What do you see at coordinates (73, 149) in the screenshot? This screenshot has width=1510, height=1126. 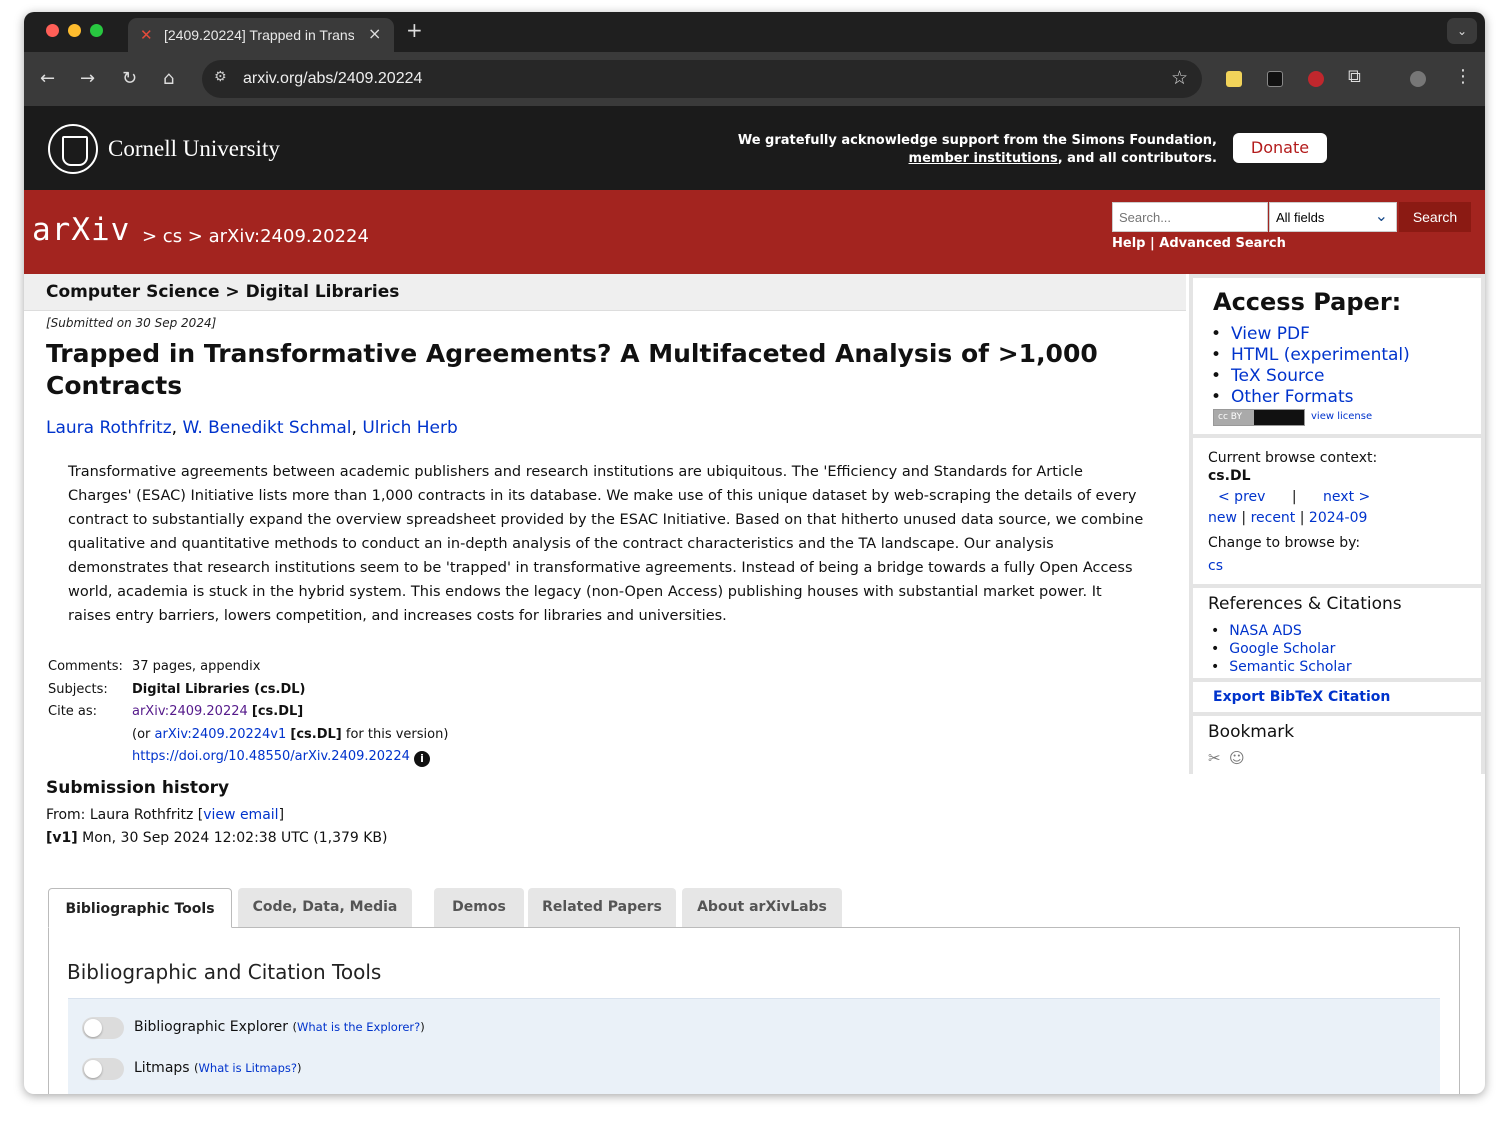 I see `cornell-seal-icon` at bounding box center [73, 149].